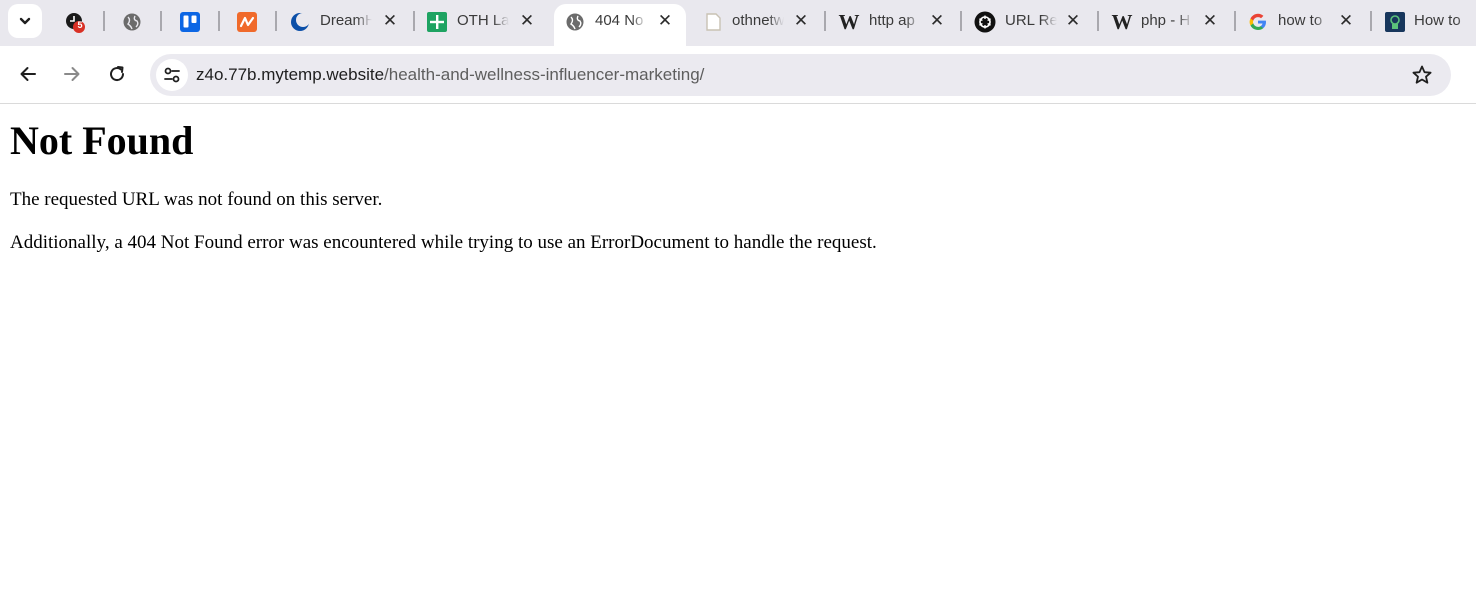 Image resolution: width=1476 pixels, height=605 pixels. Describe the element at coordinates (290, 74) in the screenshot. I see `url-host: z4o.77b.mytemp.website` at that location.